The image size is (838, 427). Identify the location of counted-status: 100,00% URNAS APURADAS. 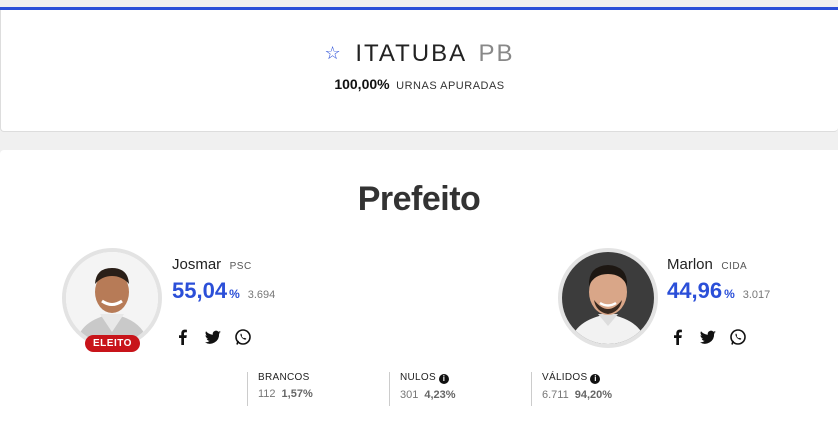
(419, 84).